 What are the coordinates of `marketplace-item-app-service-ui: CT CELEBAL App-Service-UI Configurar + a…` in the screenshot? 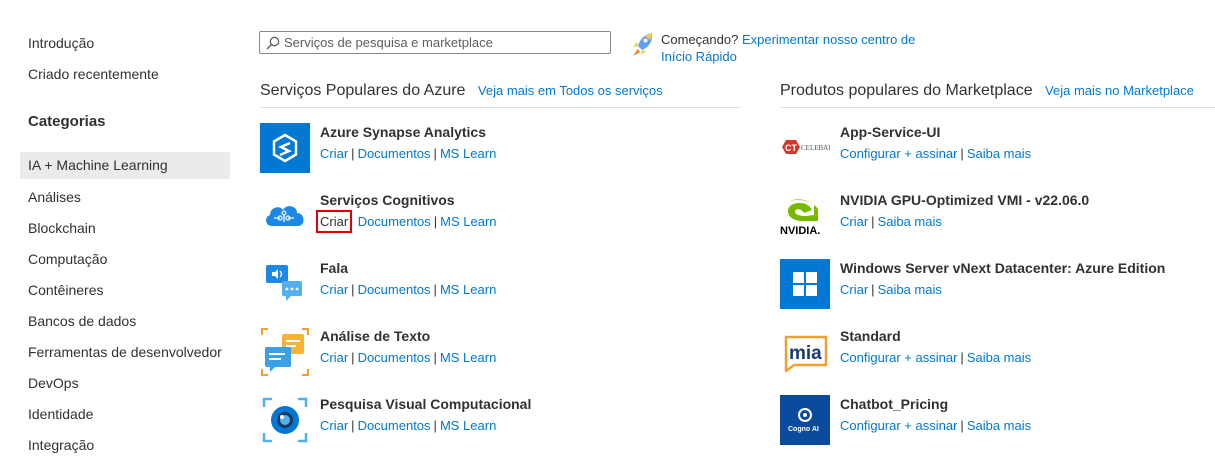 It's located at (997, 149).